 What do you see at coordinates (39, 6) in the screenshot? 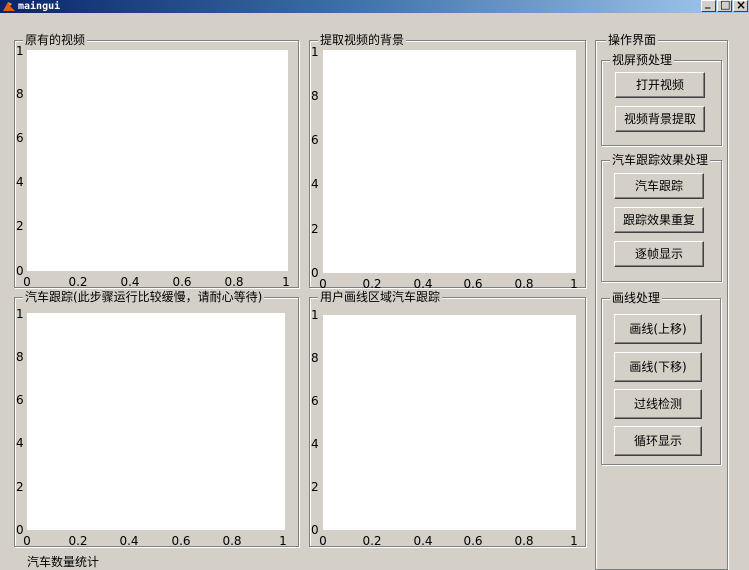
I see `window-title: maingui` at bounding box center [39, 6].